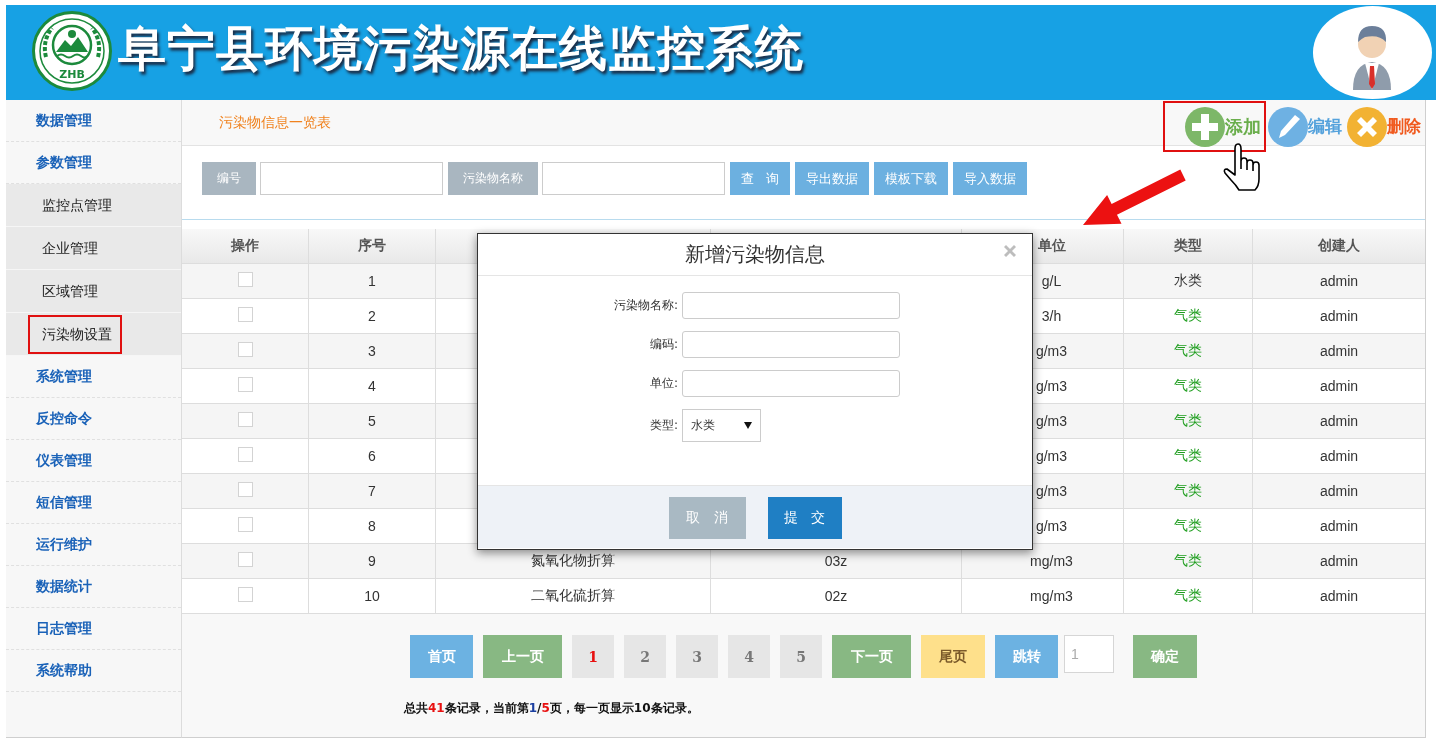 The image size is (1442, 755). I want to click on field-label: 类型:, so click(663, 425).